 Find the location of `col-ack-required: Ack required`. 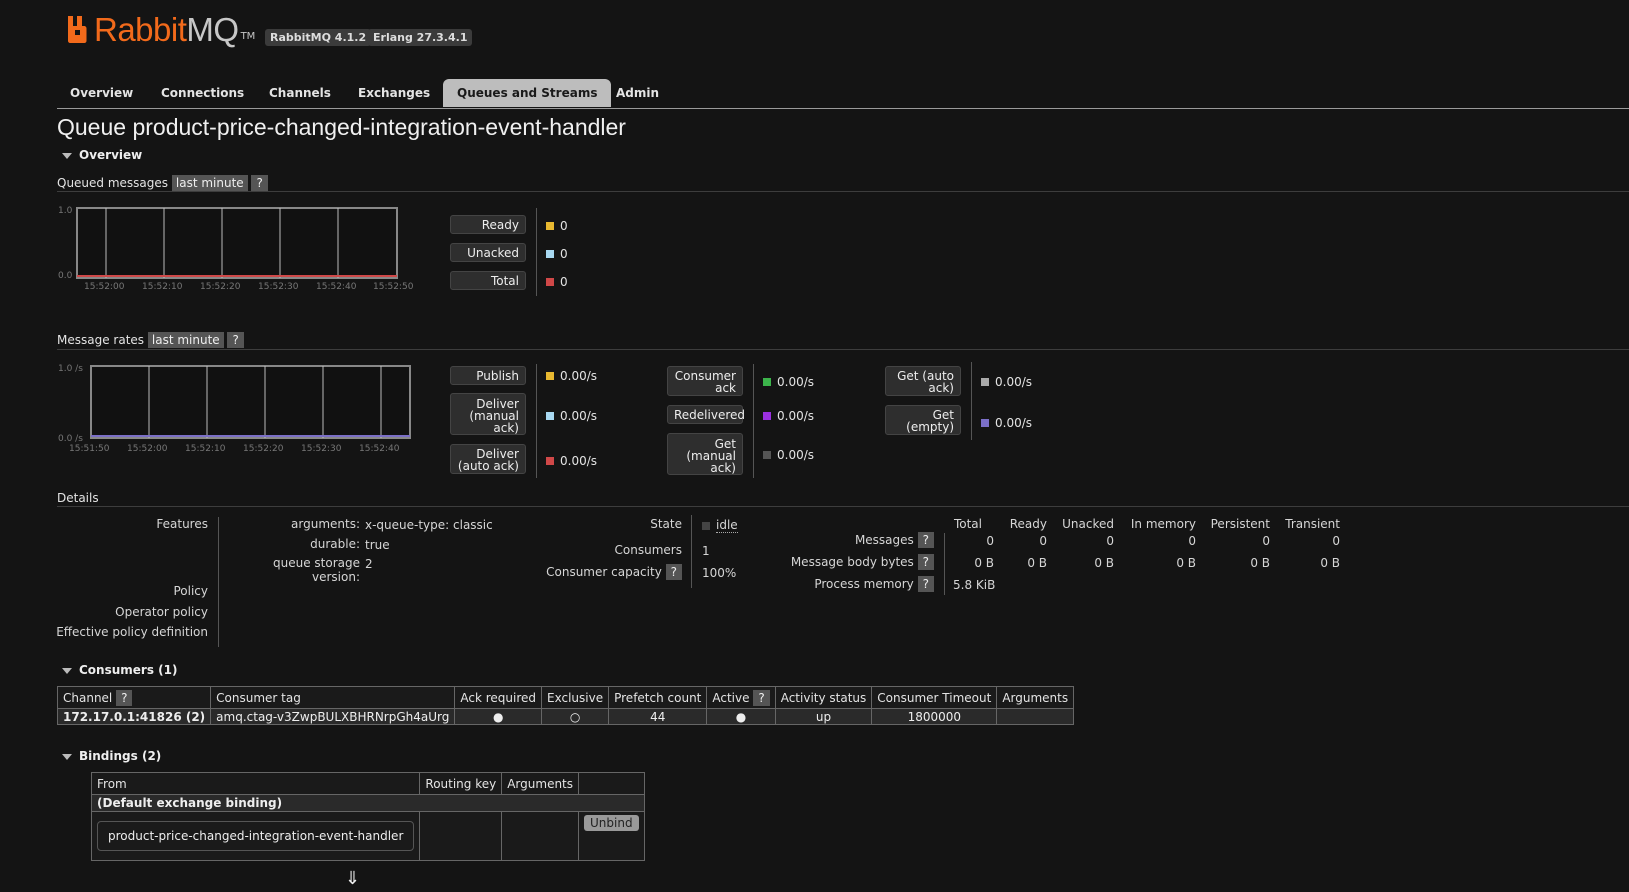

col-ack-required: Ack required is located at coordinates (498, 697).